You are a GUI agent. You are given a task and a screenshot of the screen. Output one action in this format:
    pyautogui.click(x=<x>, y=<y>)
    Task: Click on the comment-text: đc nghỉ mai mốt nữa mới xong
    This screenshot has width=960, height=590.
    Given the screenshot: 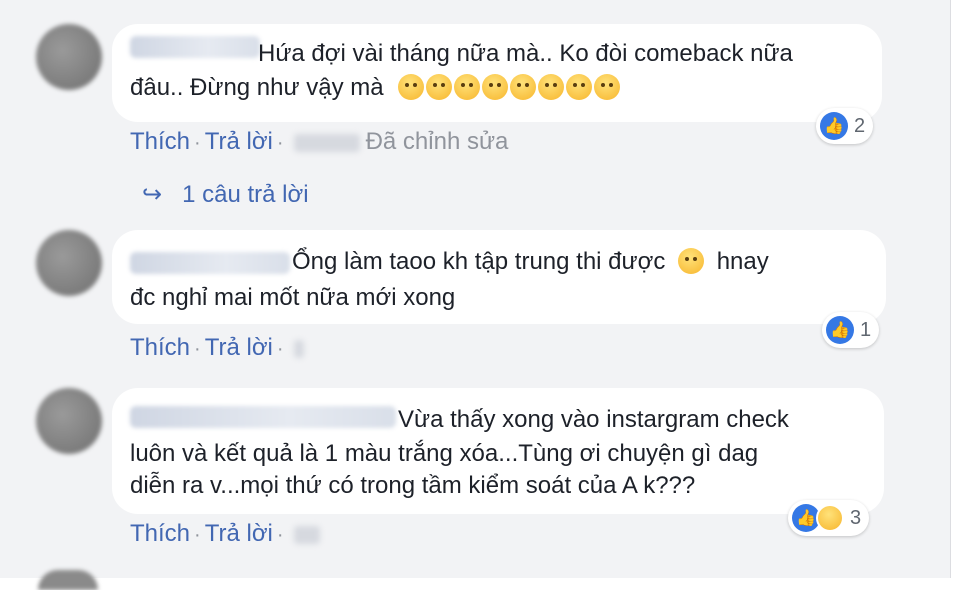 What is the action you would take?
    pyautogui.click(x=293, y=297)
    